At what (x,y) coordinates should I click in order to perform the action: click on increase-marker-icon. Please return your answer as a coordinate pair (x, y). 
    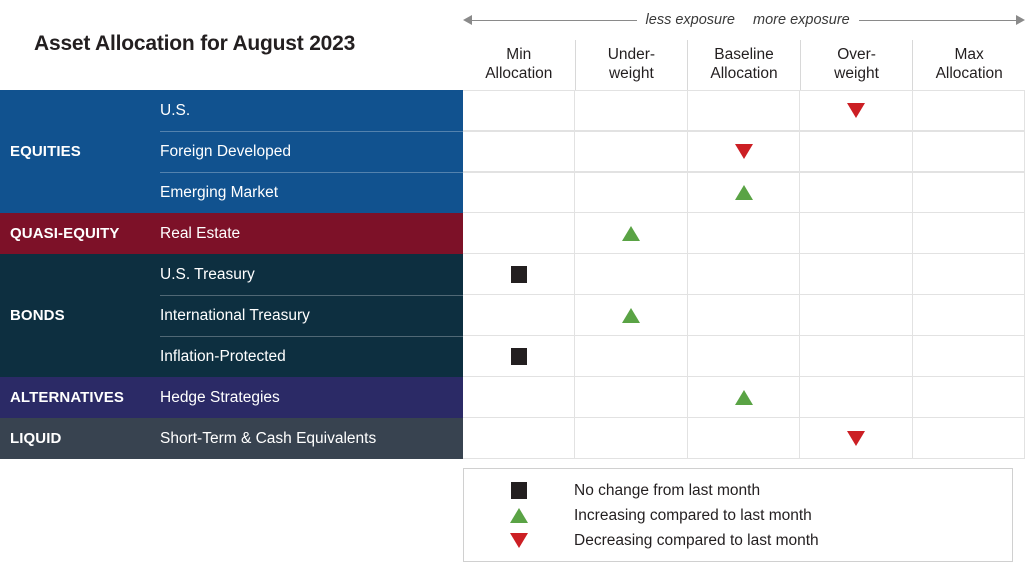
    Looking at the image, I should click on (519, 515).